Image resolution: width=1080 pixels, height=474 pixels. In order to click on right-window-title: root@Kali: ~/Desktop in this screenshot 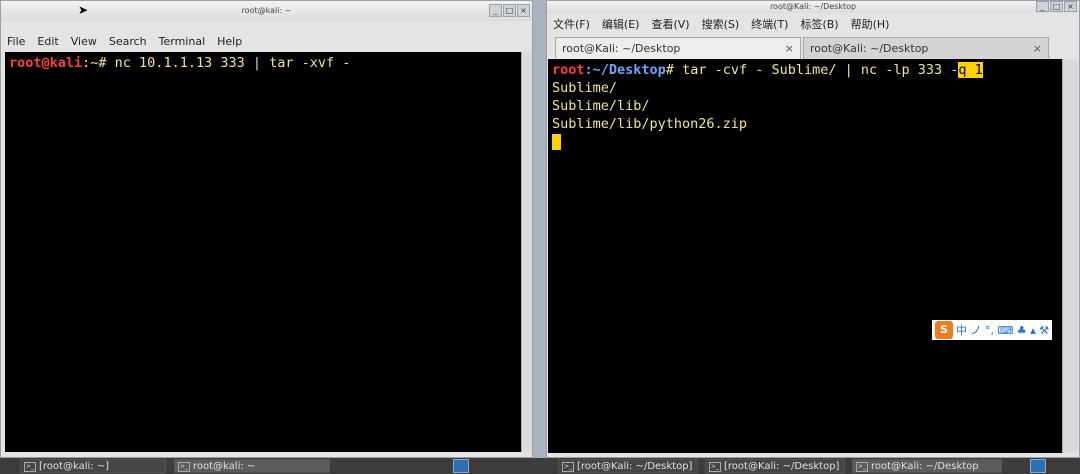, I will do `click(813, 6)`.